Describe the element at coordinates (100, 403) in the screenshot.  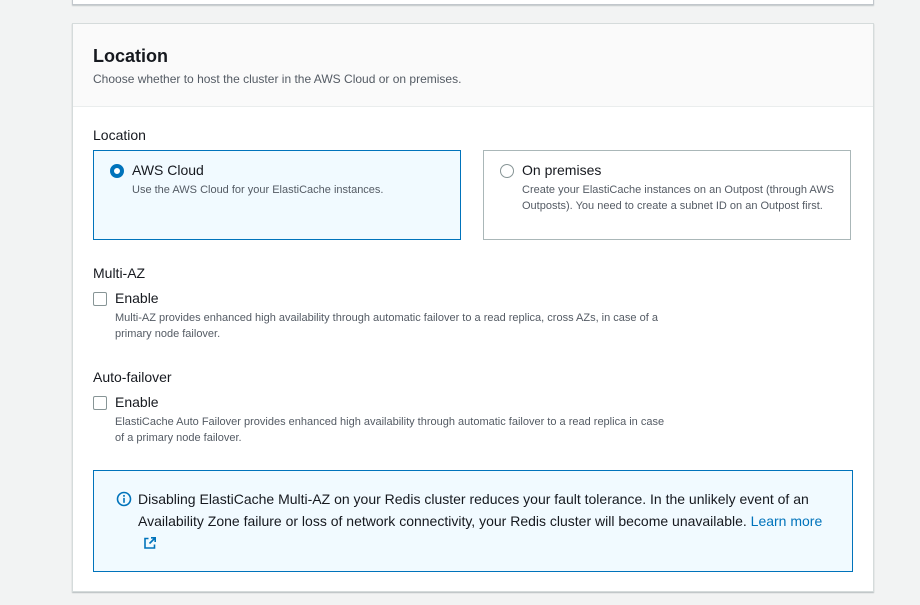
I see `auto-failover-checkbox` at that location.